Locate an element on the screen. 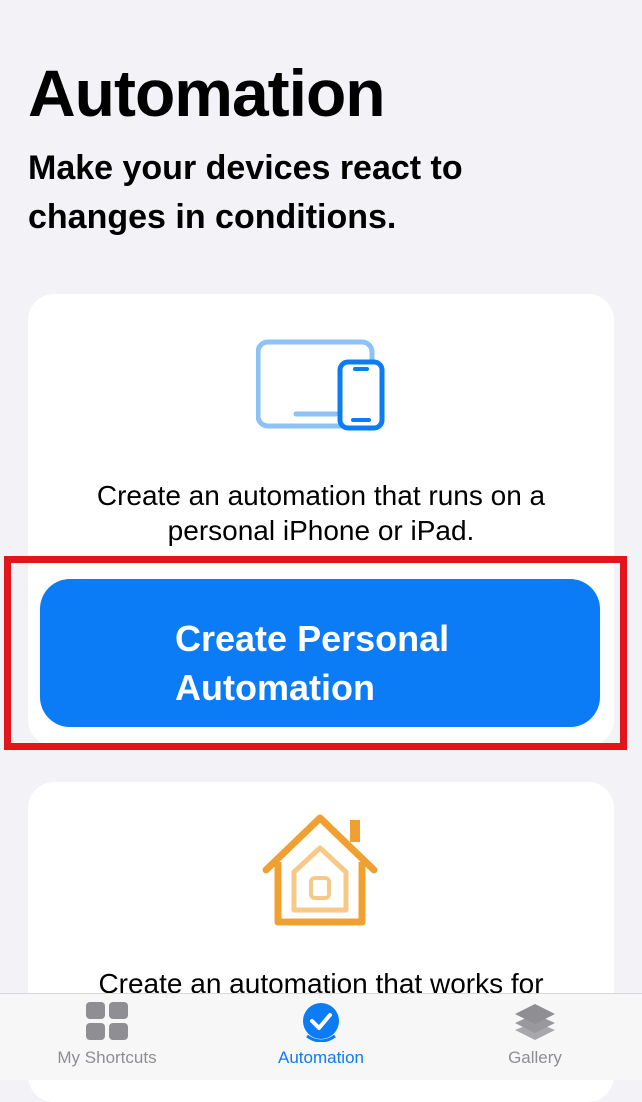 The width and height of the screenshot is (642, 1102). page-title: Automation is located at coordinates (207, 93).